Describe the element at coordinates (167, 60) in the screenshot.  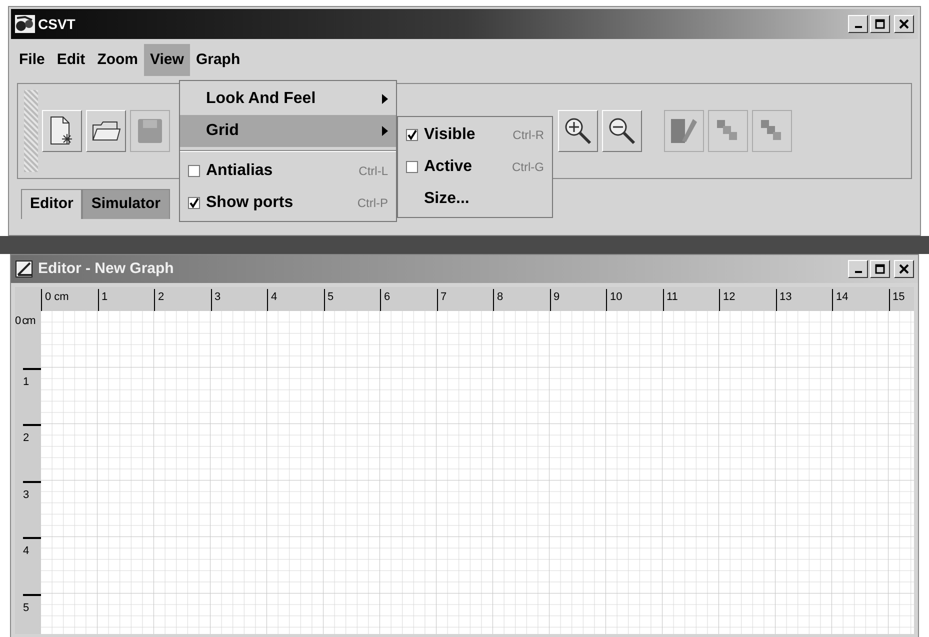
I see `menu-title: View` at that location.